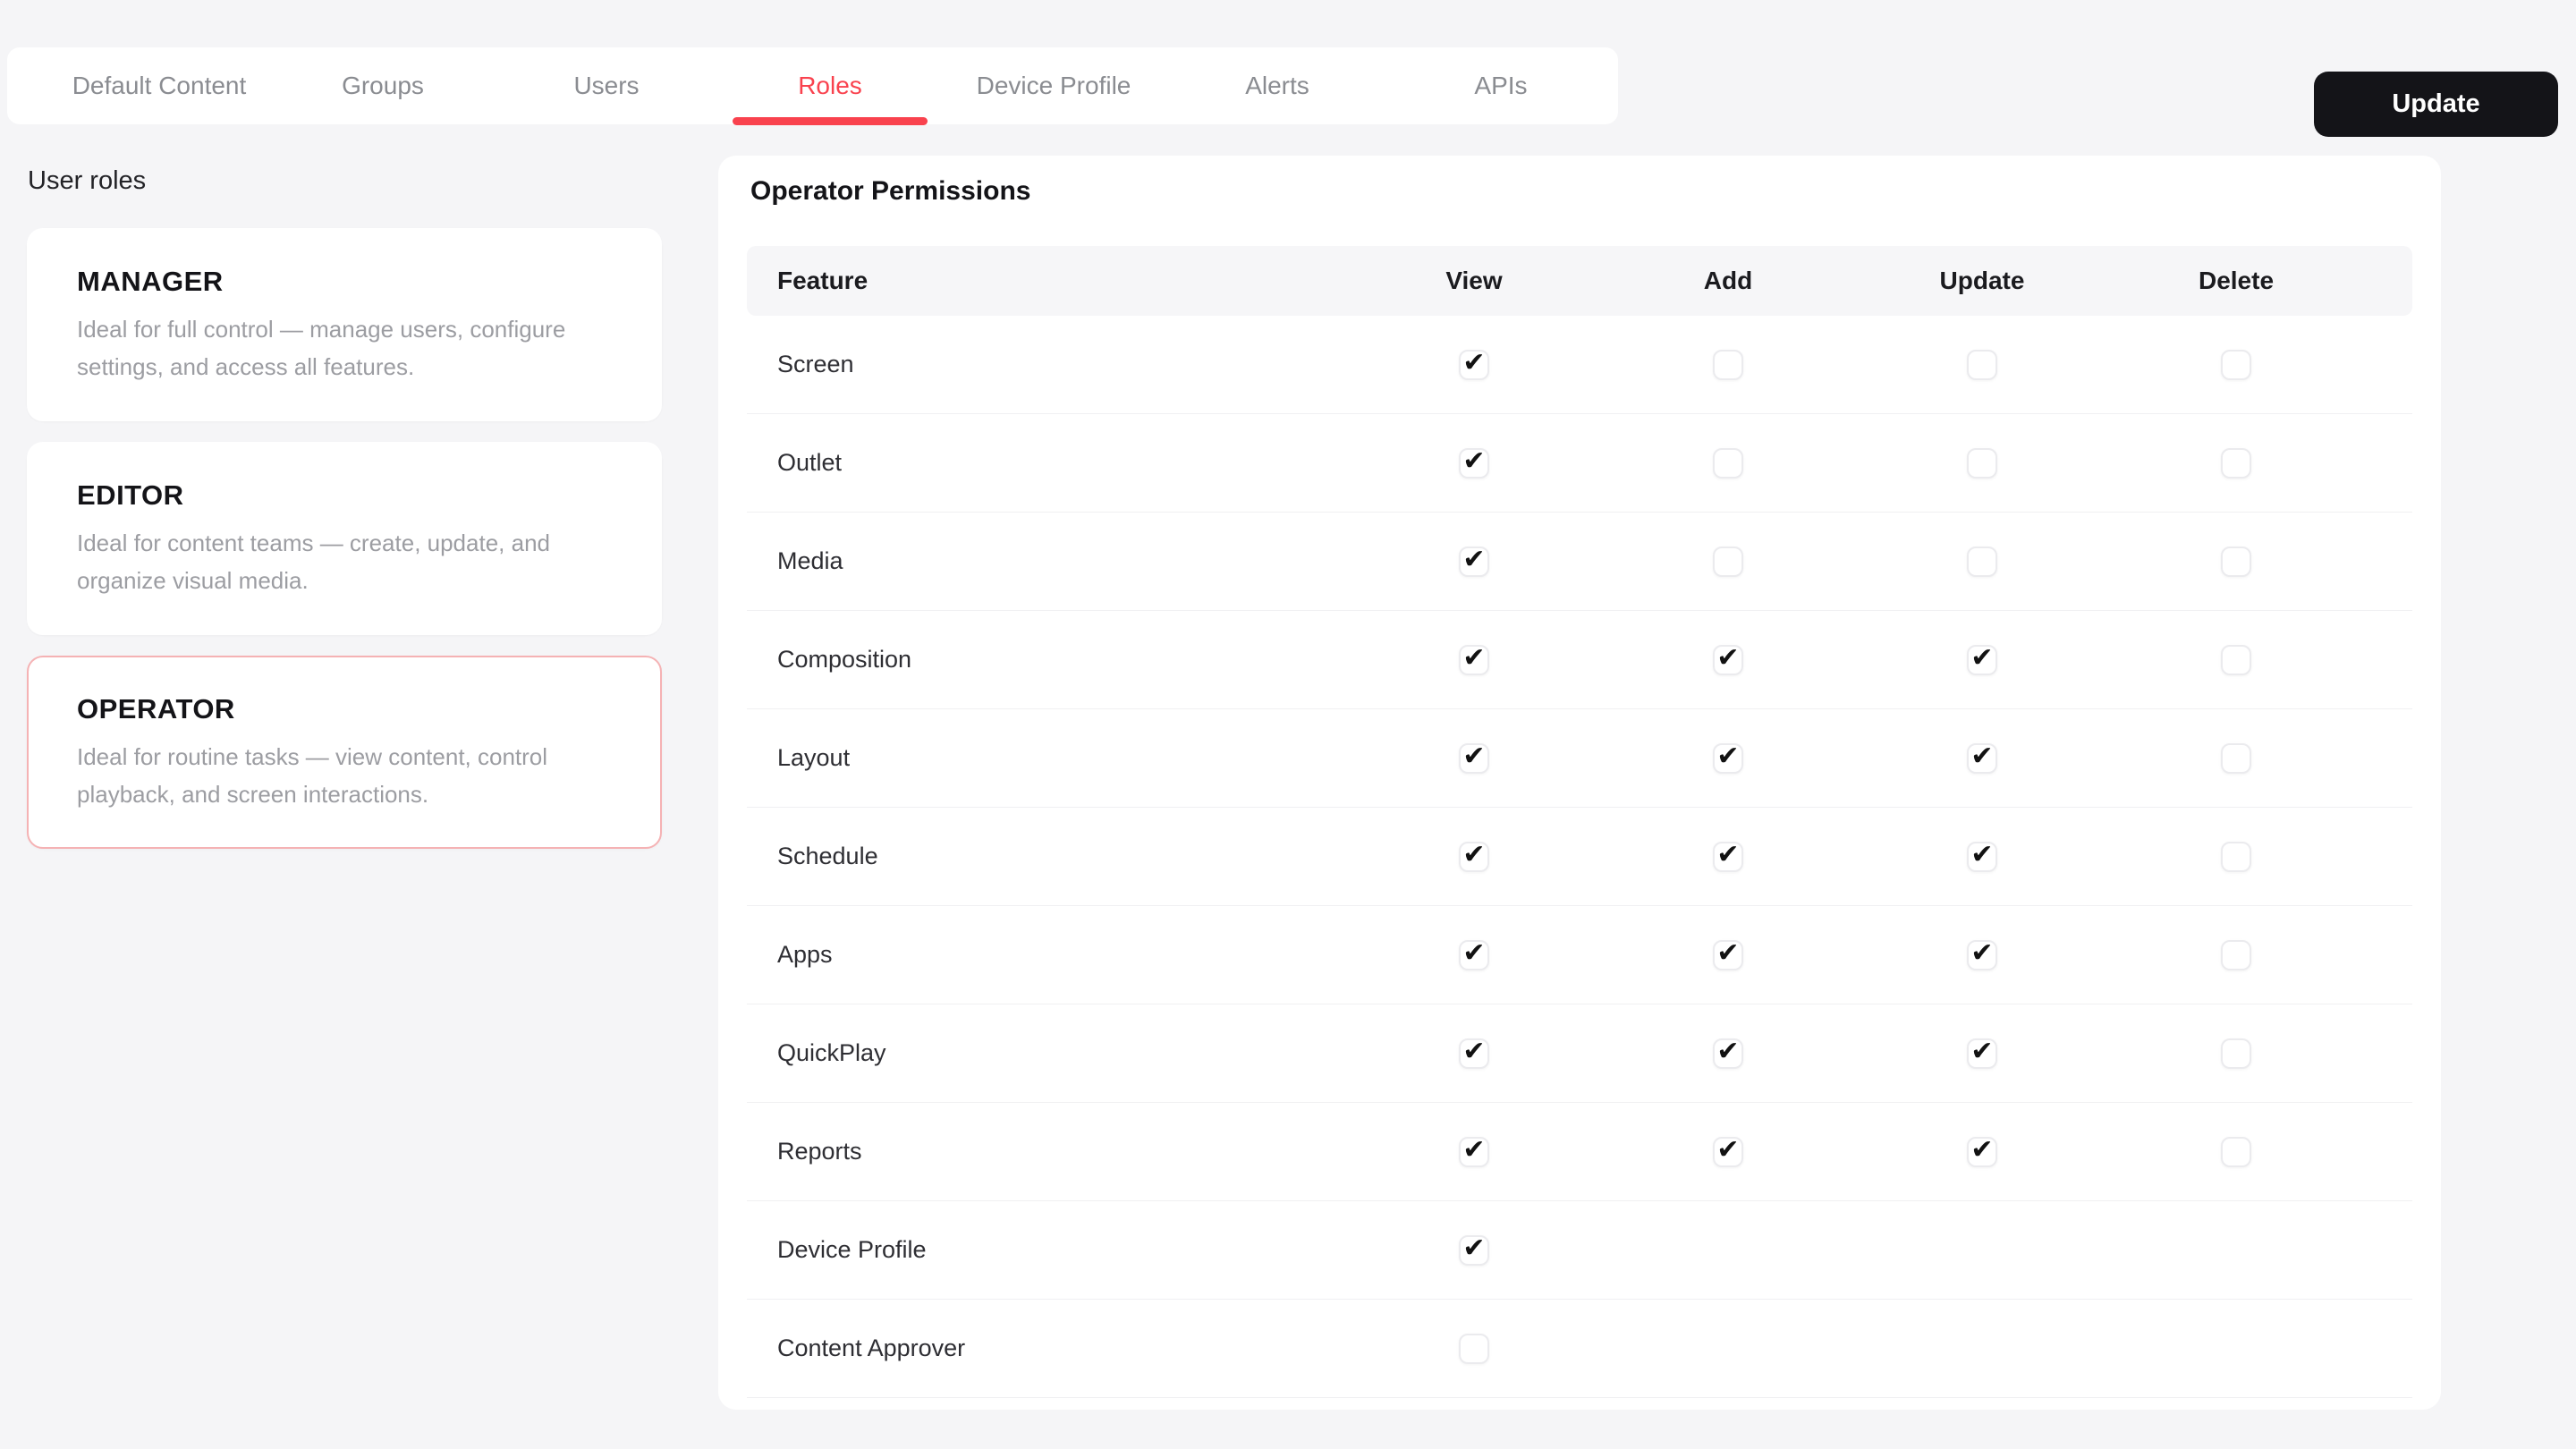 The image size is (2576, 1449). I want to click on table-row-content-approver: Content Approver, so click(1579, 1349).